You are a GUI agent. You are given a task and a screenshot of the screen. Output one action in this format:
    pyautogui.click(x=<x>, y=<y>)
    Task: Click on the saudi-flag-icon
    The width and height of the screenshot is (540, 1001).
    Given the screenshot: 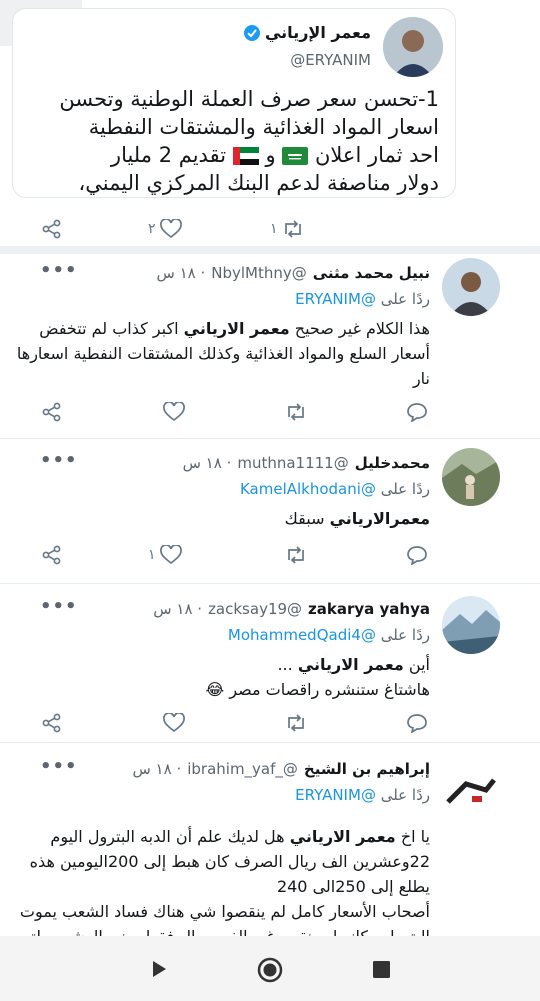 What is the action you would take?
    pyautogui.click(x=295, y=156)
    